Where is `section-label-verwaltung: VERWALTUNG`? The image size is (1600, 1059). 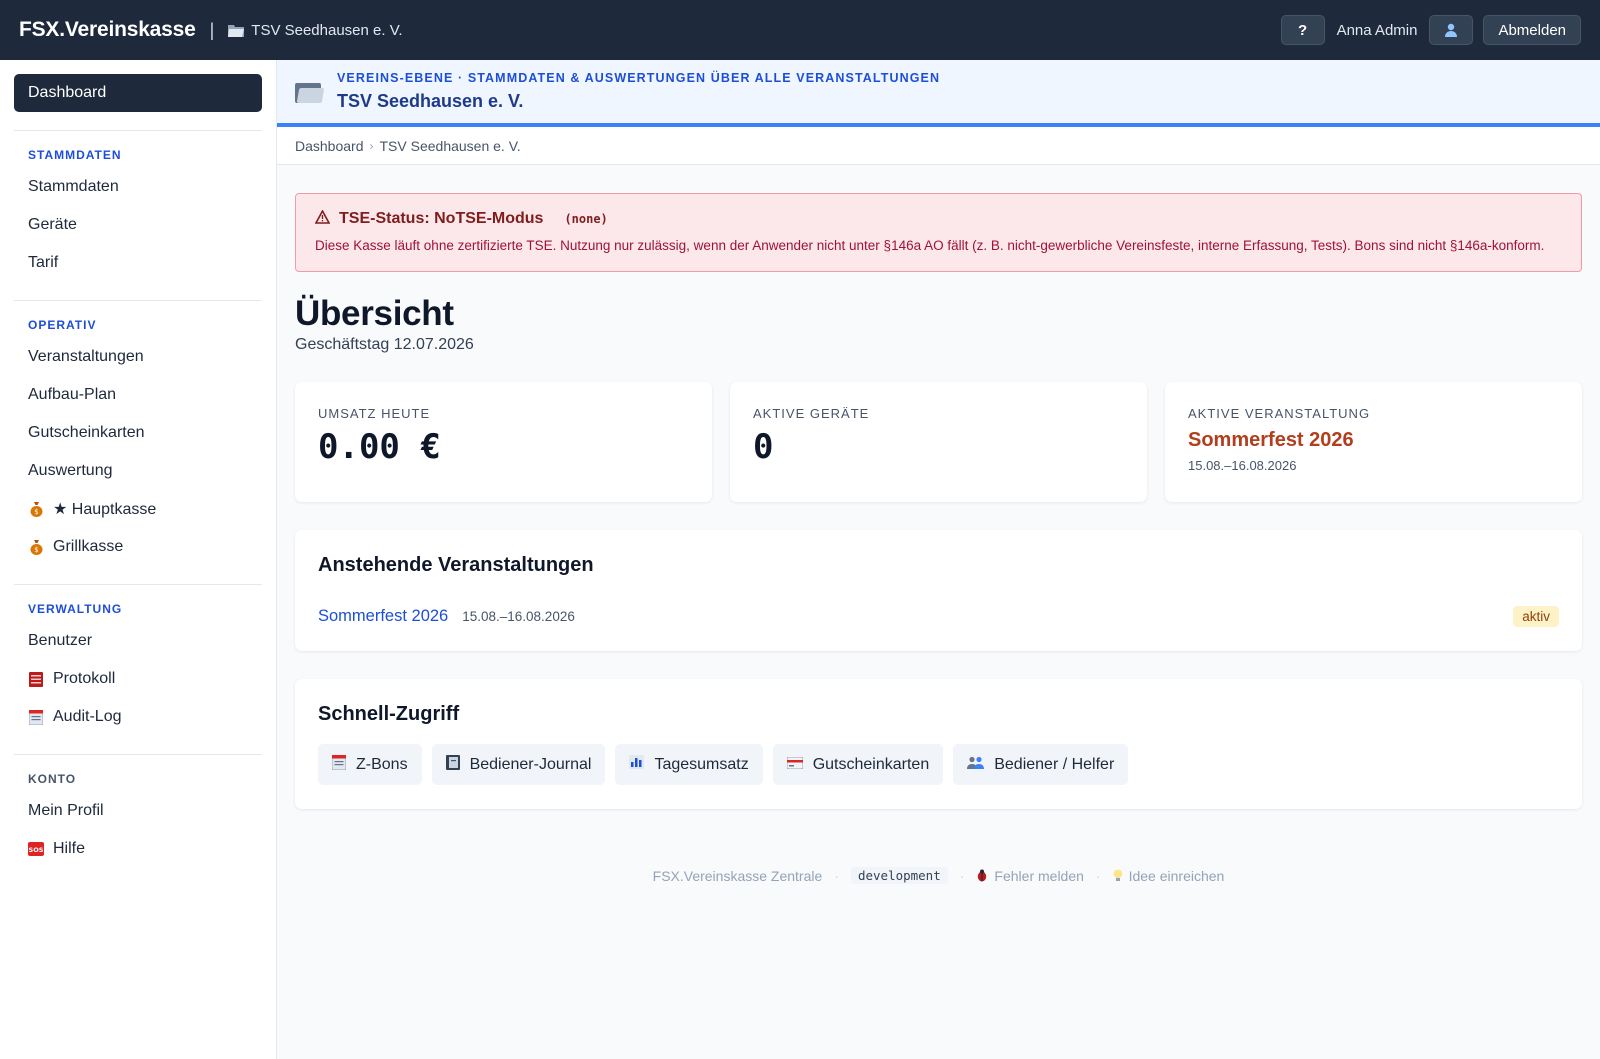
section-label-verwaltung: VERWALTUNG is located at coordinates (75, 609).